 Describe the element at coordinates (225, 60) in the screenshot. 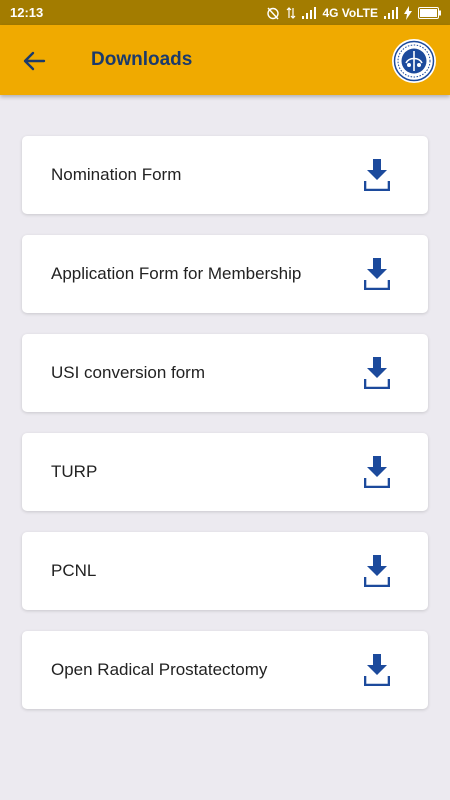

I see `app-bar: Downloads` at that location.